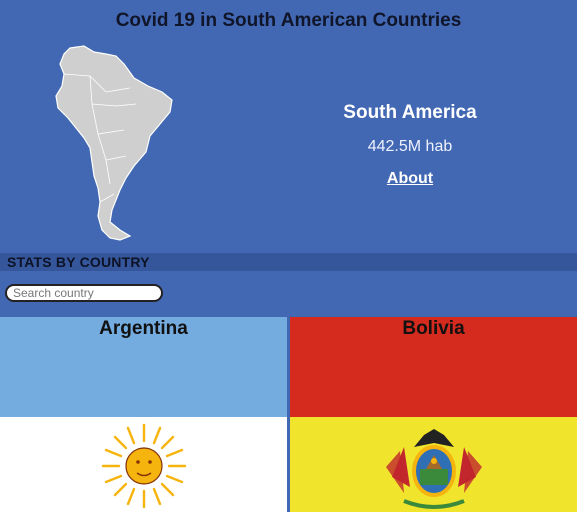  What do you see at coordinates (114, 143) in the screenshot?
I see `south-america-map` at bounding box center [114, 143].